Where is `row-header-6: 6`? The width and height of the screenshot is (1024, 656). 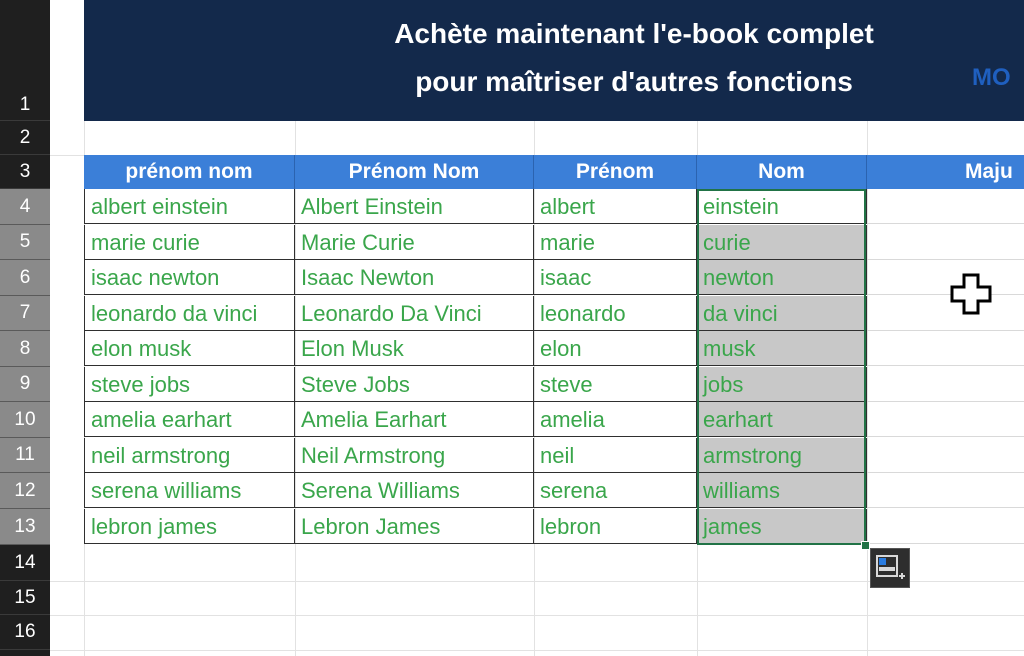
row-header-6: 6 is located at coordinates (25, 278).